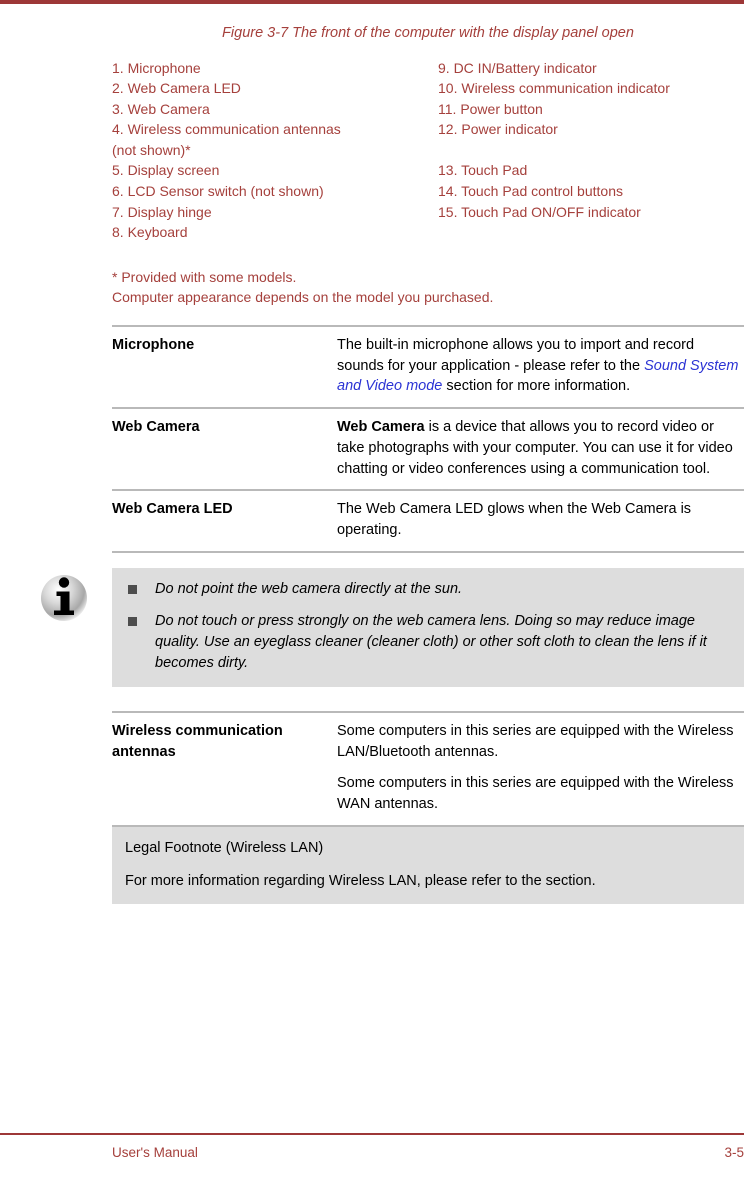  I want to click on legend-item: 1. Microphone, so click(156, 67).